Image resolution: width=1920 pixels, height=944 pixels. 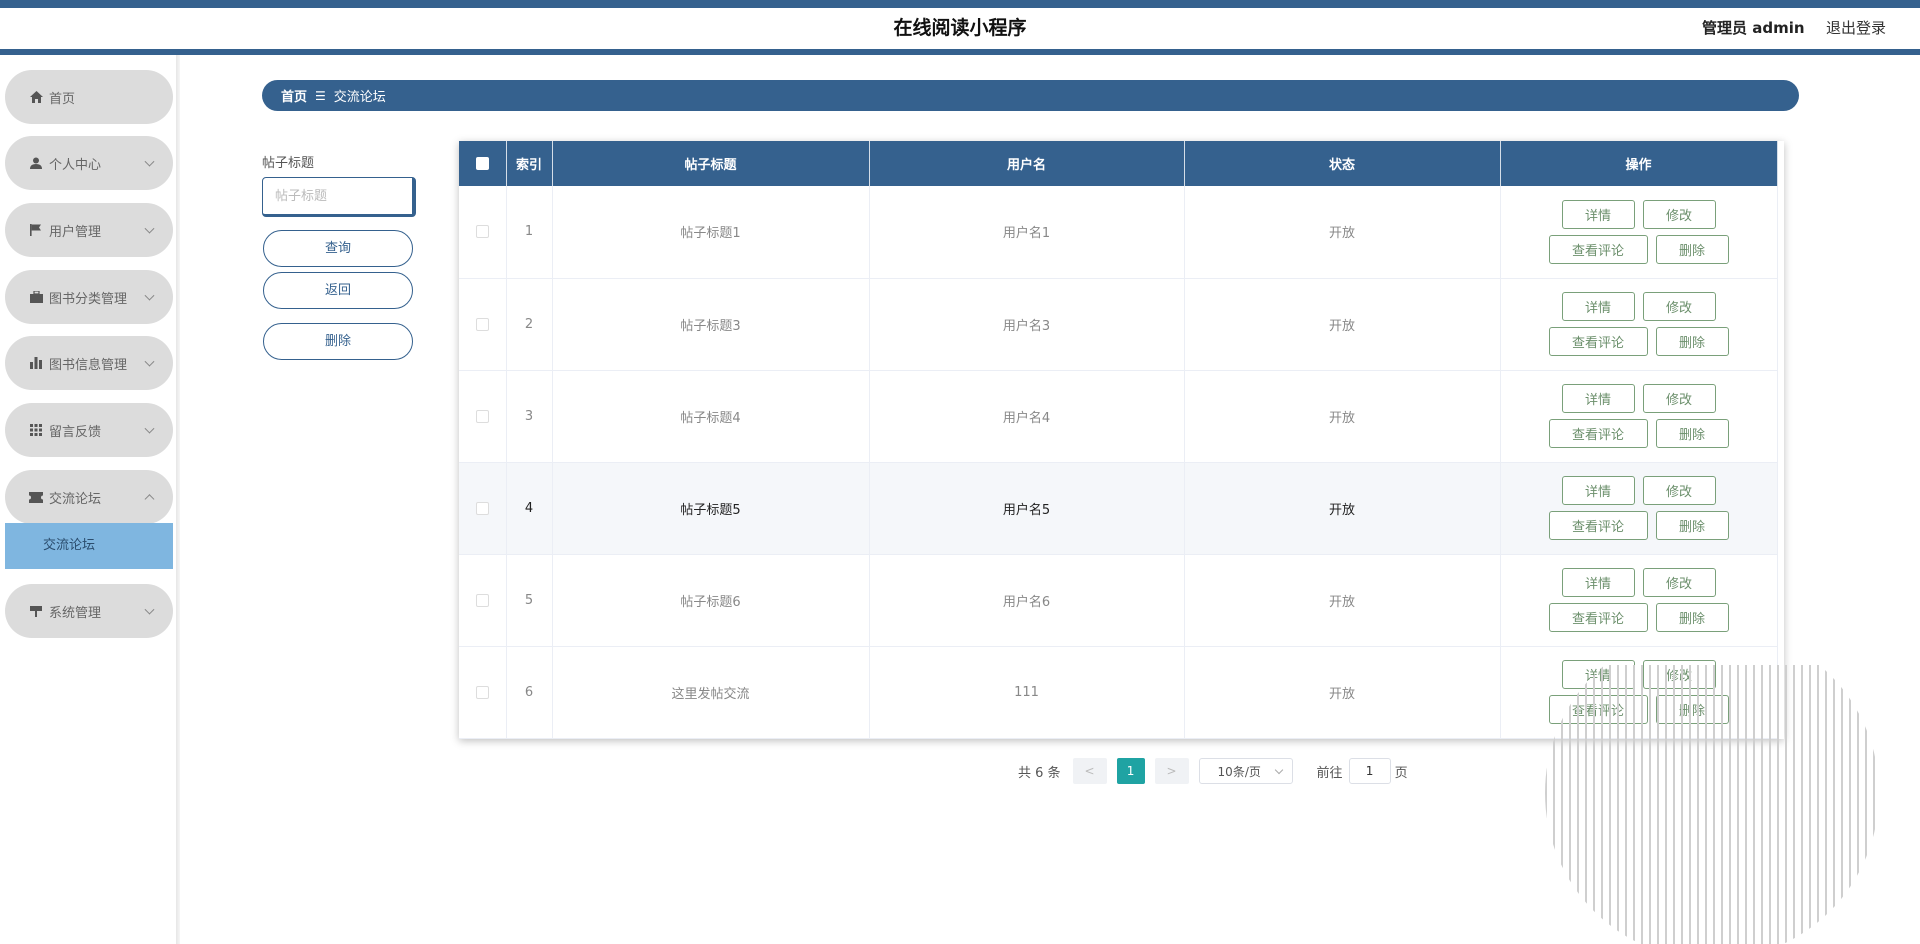 What do you see at coordinates (36, 297) in the screenshot?
I see `briefcase-icon` at bounding box center [36, 297].